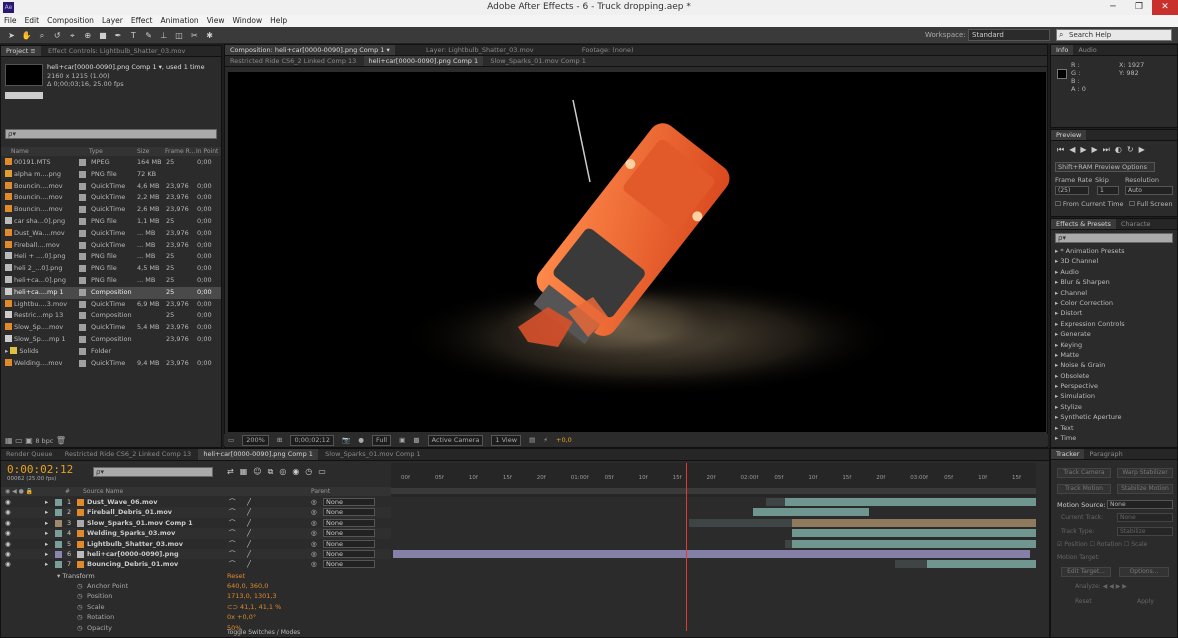  I want to click on column-parent: Parent, so click(320, 491).